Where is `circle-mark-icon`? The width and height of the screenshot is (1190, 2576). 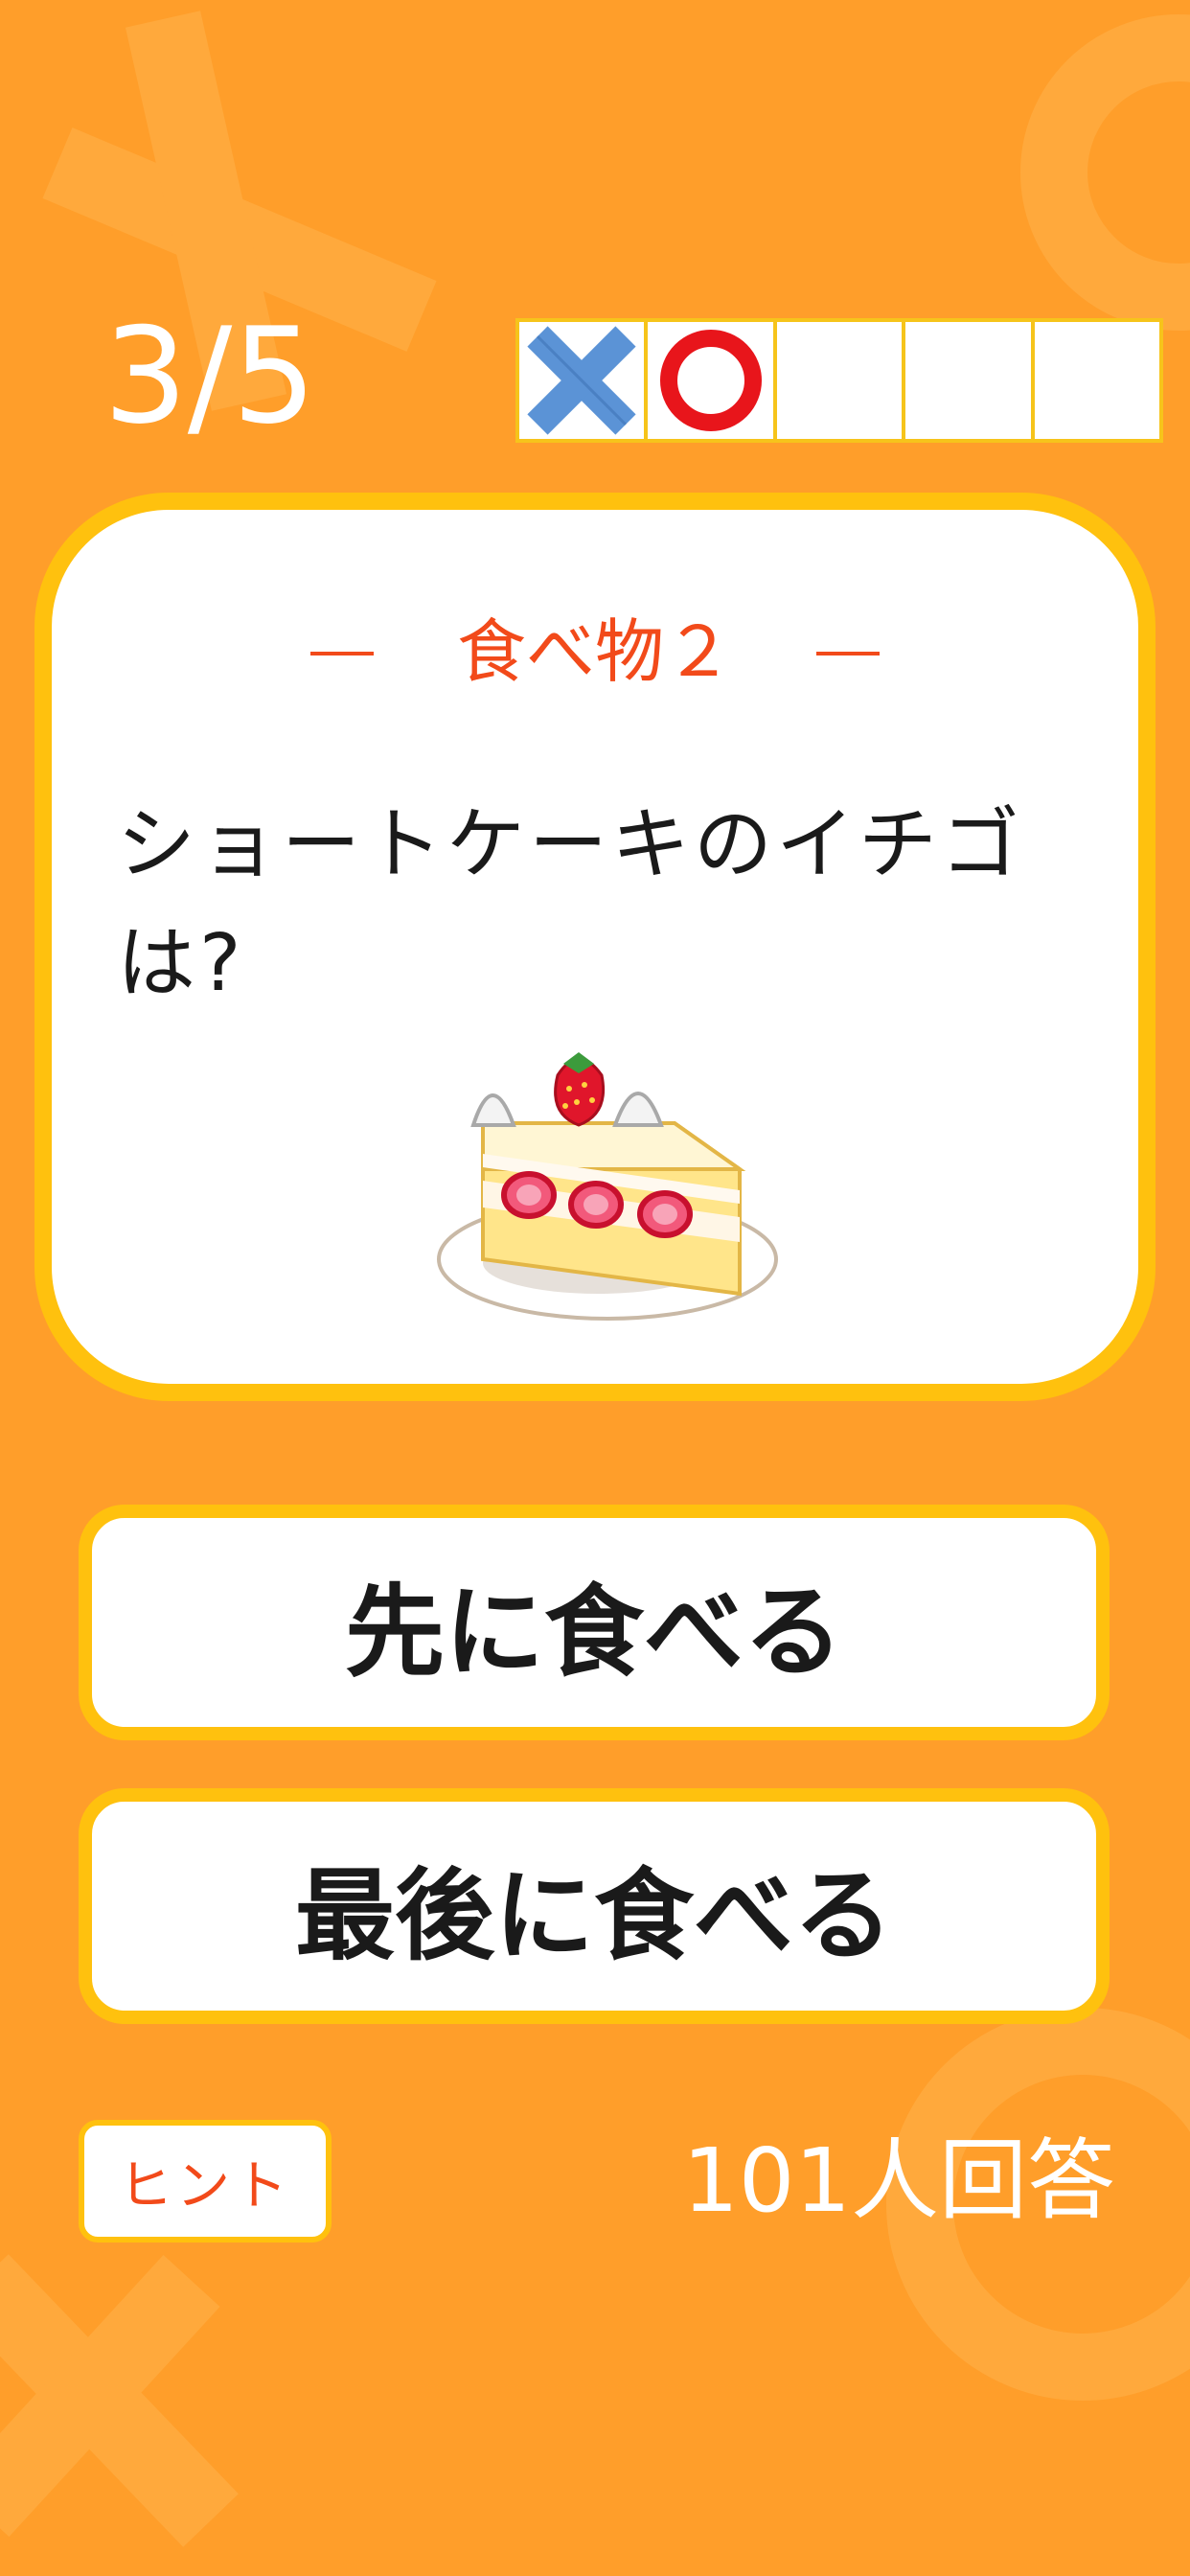 circle-mark-icon is located at coordinates (711, 380).